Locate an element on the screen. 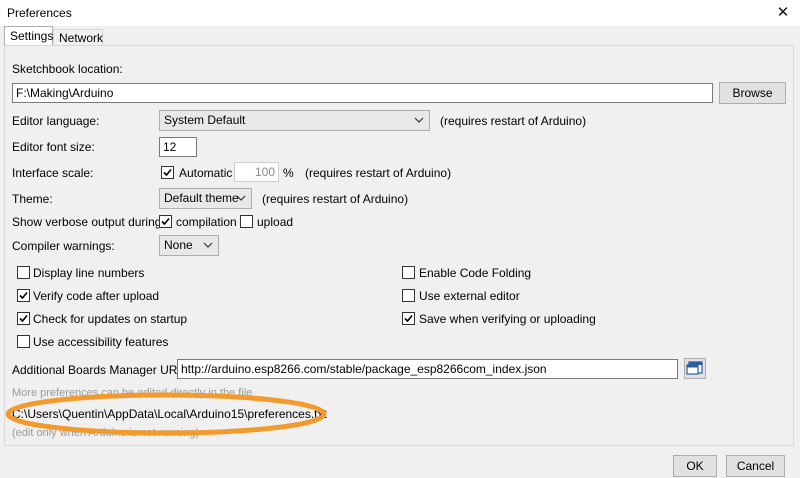 This screenshot has height=478, width=800. code-folding-checkbox is located at coordinates (408, 272).